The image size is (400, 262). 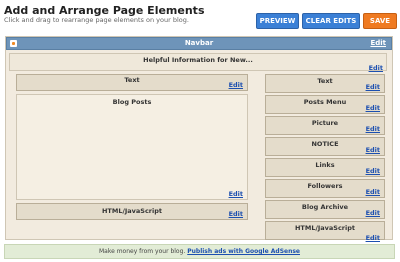 I want to click on sidebar-gadget: Links Edit, so click(x=325, y=167).